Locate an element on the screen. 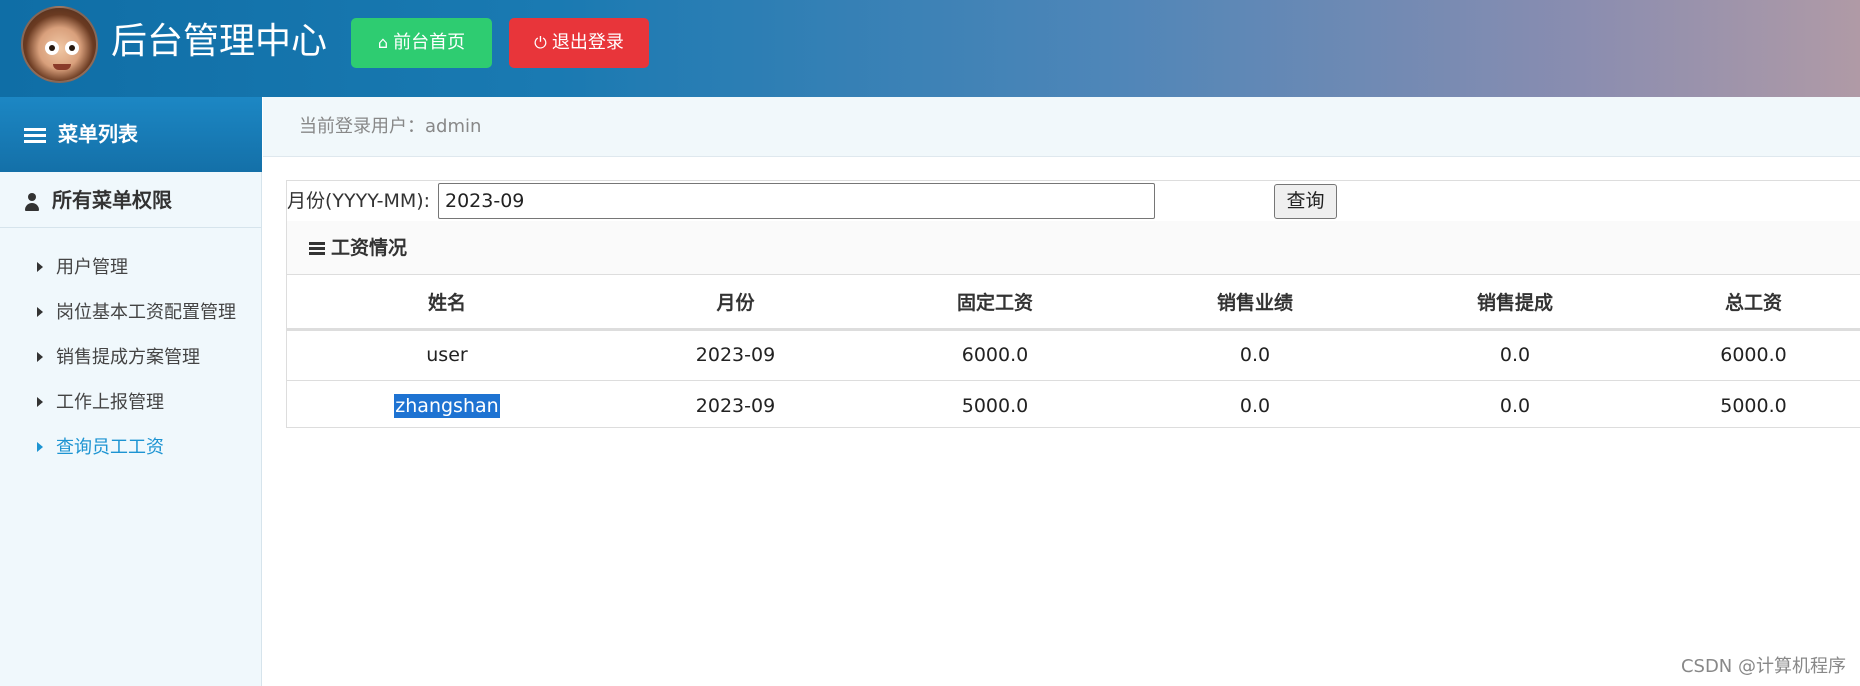 This screenshot has width=1860, height=686. sidebar-item-employee-salary: 查询员工工资 is located at coordinates (131, 447).